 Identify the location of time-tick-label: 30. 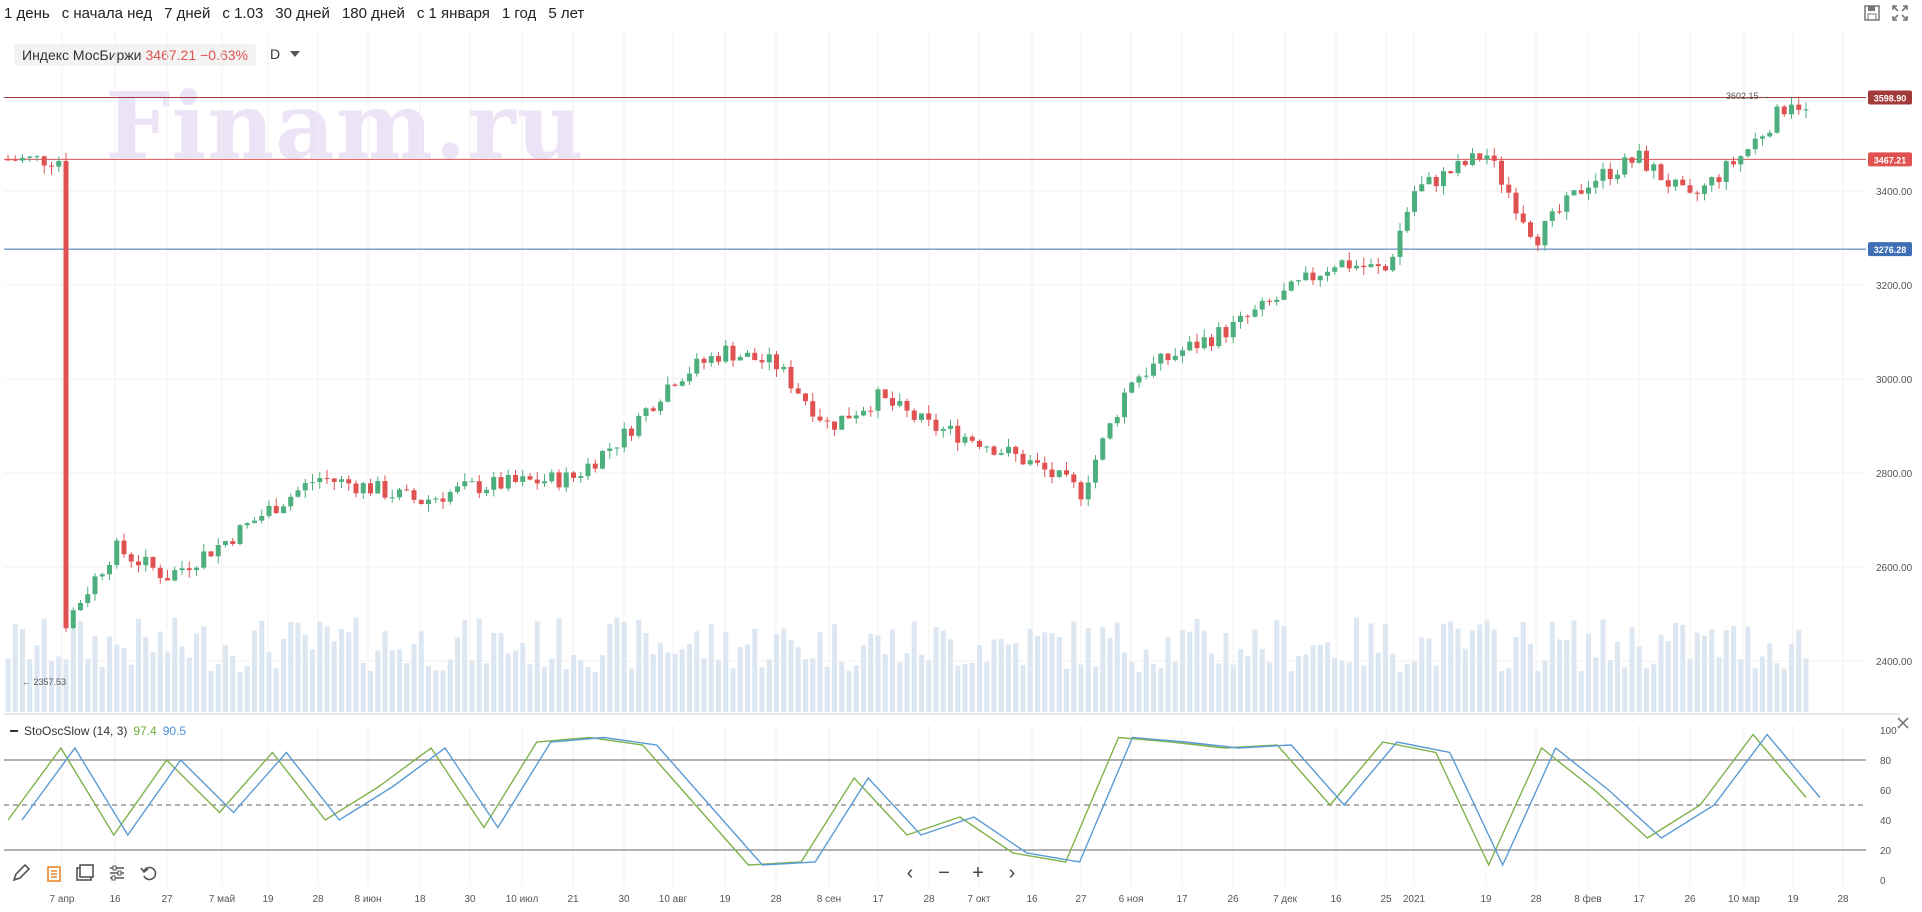
(470, 899).